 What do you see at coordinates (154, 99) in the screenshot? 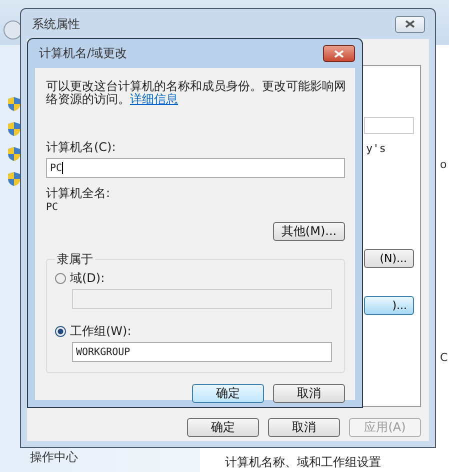
I see `more-info-link: 详细信息` at bounding box center [154, 99].